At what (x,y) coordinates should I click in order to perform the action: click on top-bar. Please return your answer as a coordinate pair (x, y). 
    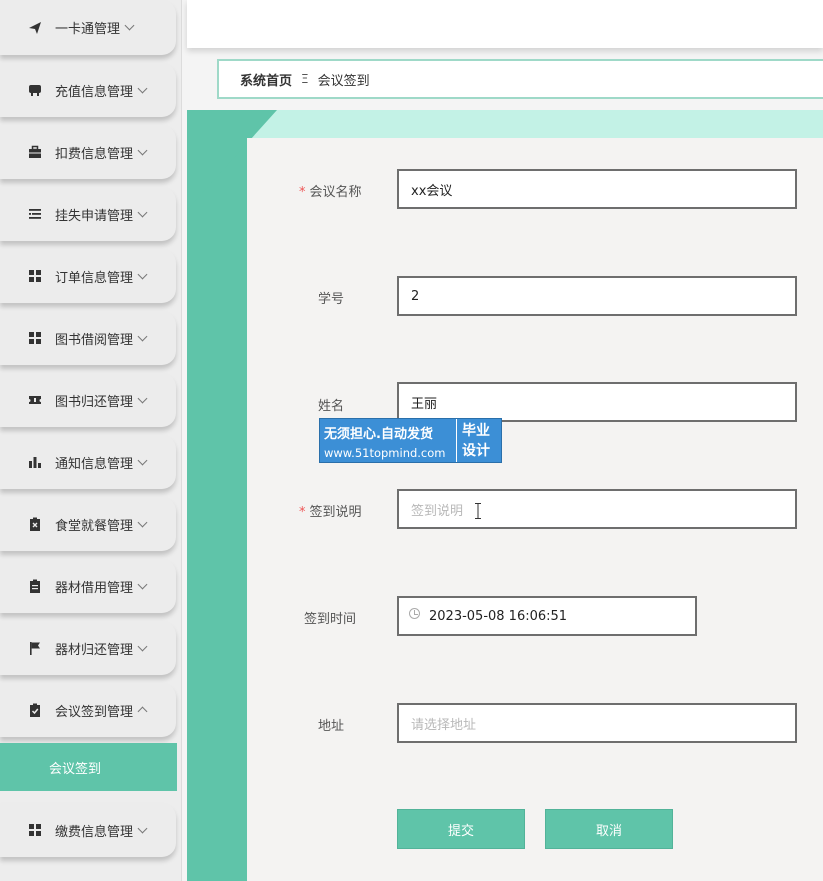
    Looking at the image, I should click on (505, 24).